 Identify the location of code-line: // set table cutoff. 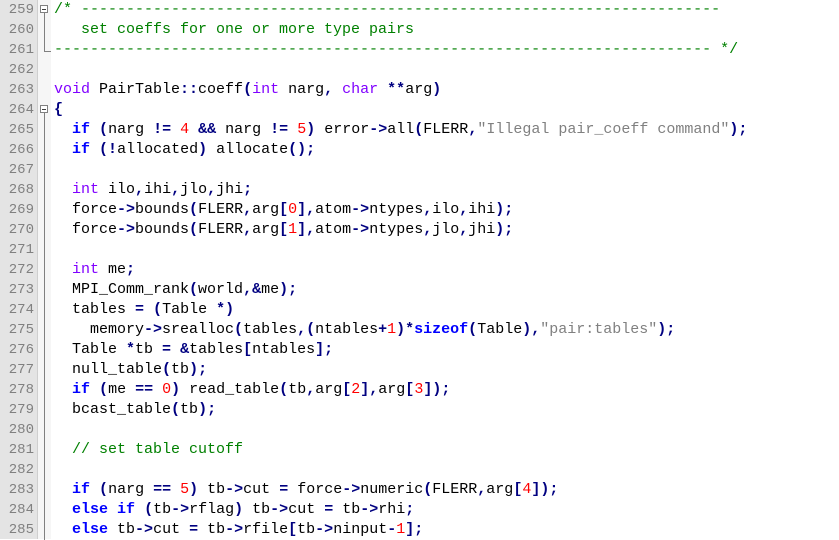
(445, 450).